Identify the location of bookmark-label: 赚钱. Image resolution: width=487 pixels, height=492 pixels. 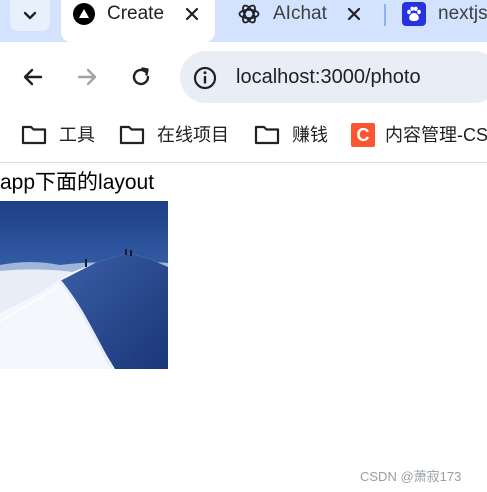
(310, 135).